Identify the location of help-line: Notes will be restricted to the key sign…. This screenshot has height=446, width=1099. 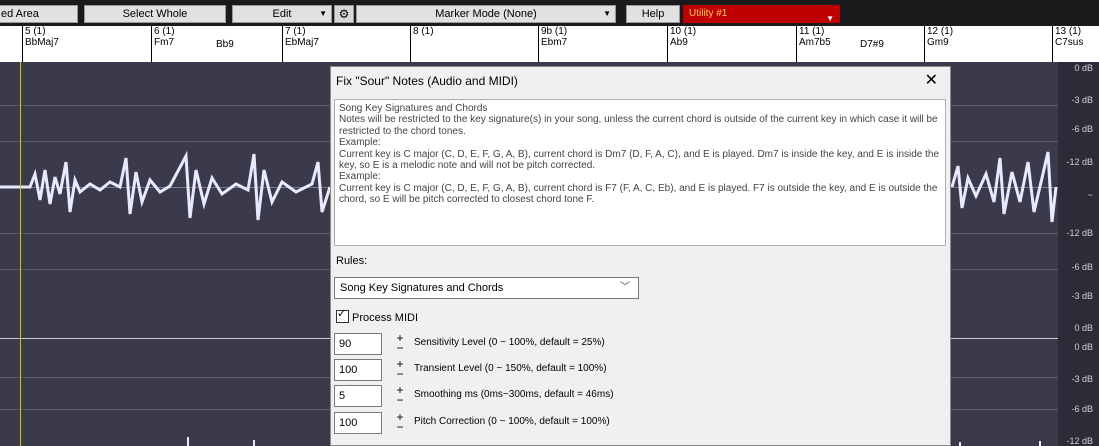
(638, 125).